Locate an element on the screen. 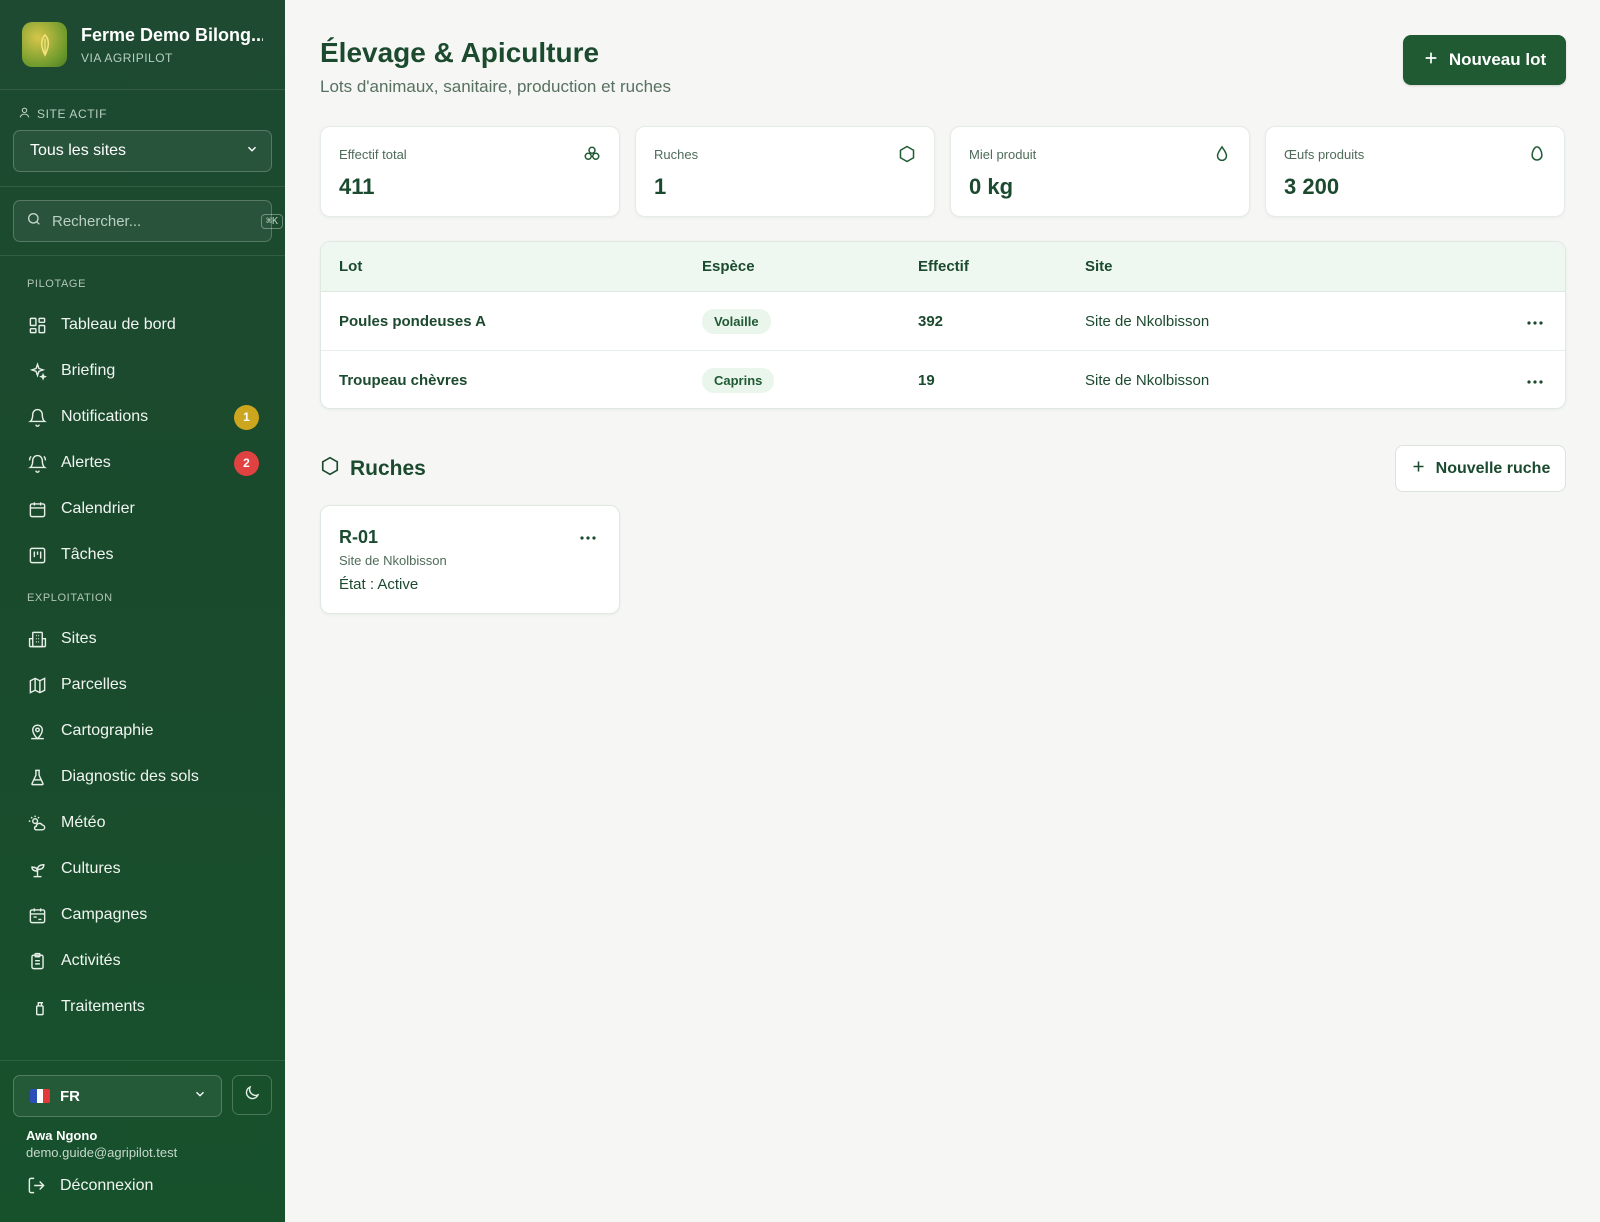 The width and height of the screenshot is (1600, 1222). nav-item-tableau-de-bord: Tableau de bord is located at coordinates (142, 325).